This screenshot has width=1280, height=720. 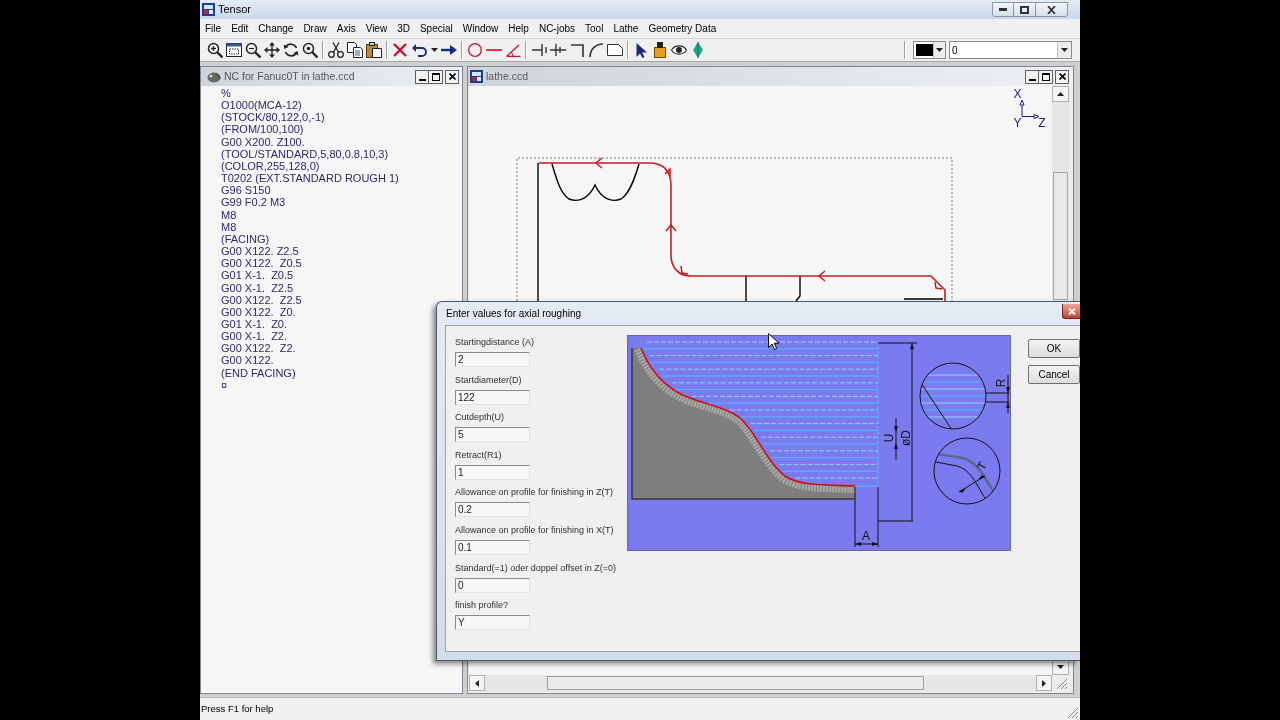 I want to click on input-field: Y, so click(x=492, y=623).